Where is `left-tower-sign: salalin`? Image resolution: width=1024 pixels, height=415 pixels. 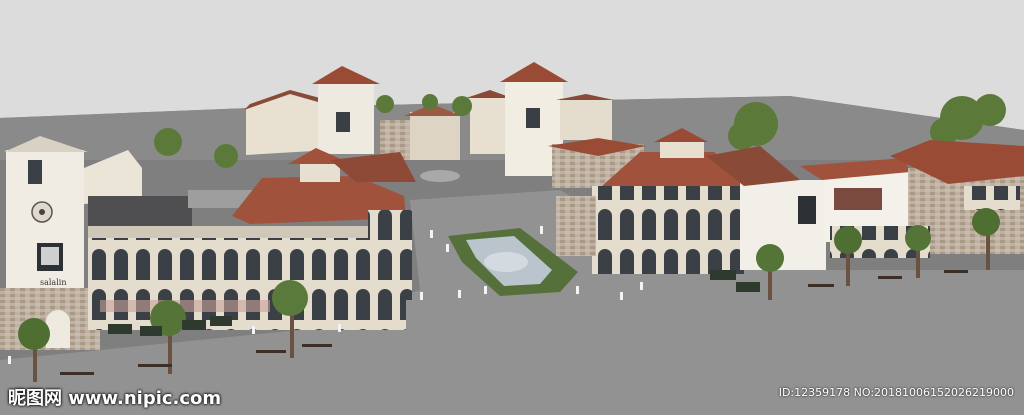 left-tower-sign: salalin is located at coordinates (53, 282).